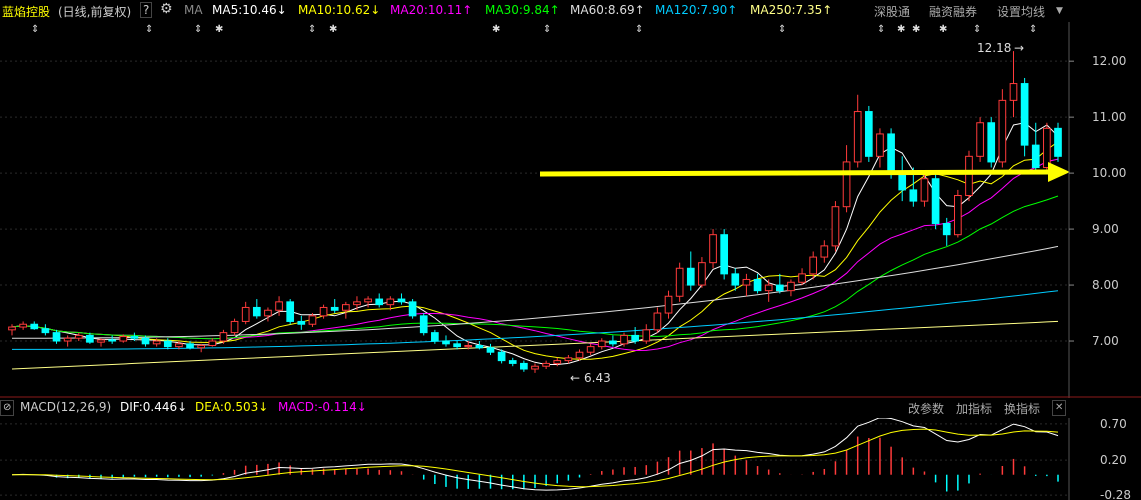 The width and height of the screenshot is (1141, 500). What do you see at coordinates (926, 408) in the screenshot?
I see `edit-params-button: 改参数` at bounding box center [926, 408].